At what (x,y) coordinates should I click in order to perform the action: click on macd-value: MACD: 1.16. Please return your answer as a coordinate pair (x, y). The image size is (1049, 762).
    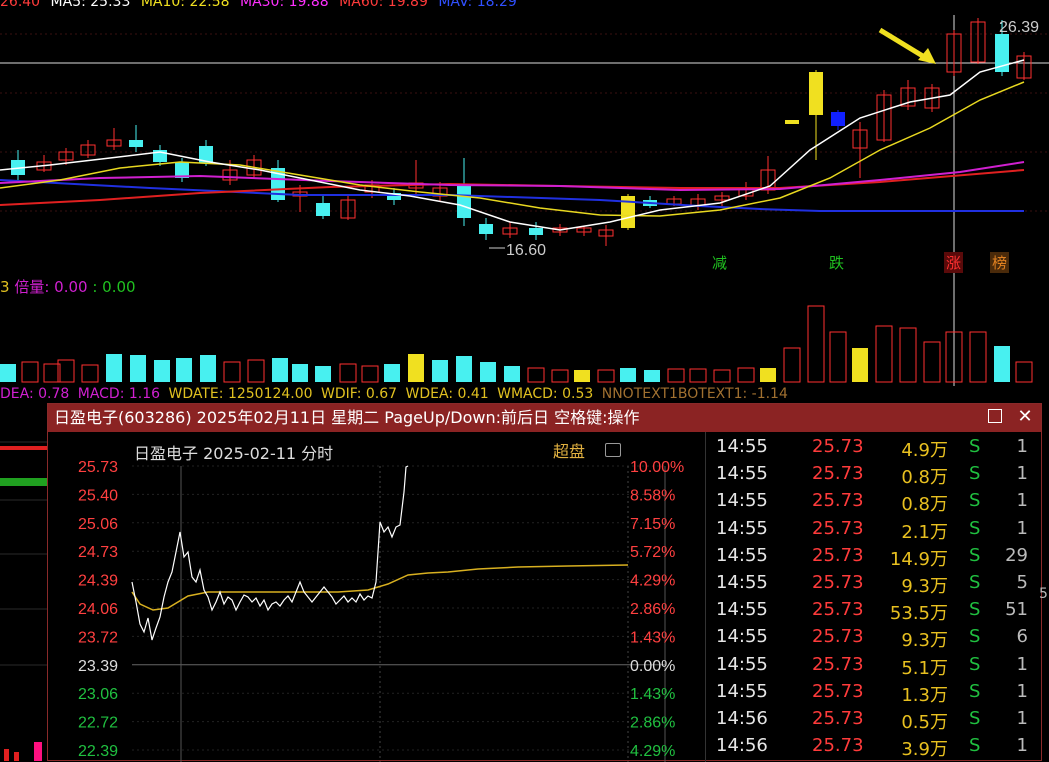
    Looking at the image, I should click on (119, 394).